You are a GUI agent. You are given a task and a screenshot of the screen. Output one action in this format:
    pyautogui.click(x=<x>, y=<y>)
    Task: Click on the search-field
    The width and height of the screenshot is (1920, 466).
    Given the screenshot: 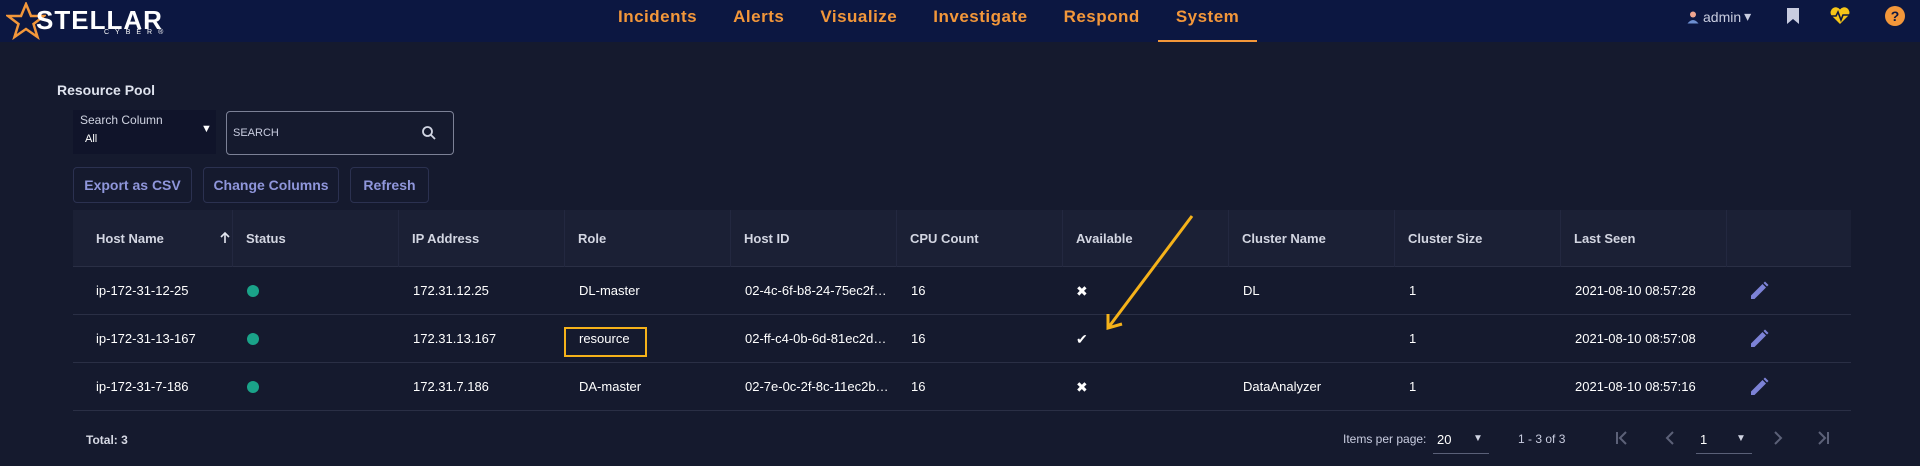 What is the action you would take?
    pyautogui.click(x=340, y=133)
    